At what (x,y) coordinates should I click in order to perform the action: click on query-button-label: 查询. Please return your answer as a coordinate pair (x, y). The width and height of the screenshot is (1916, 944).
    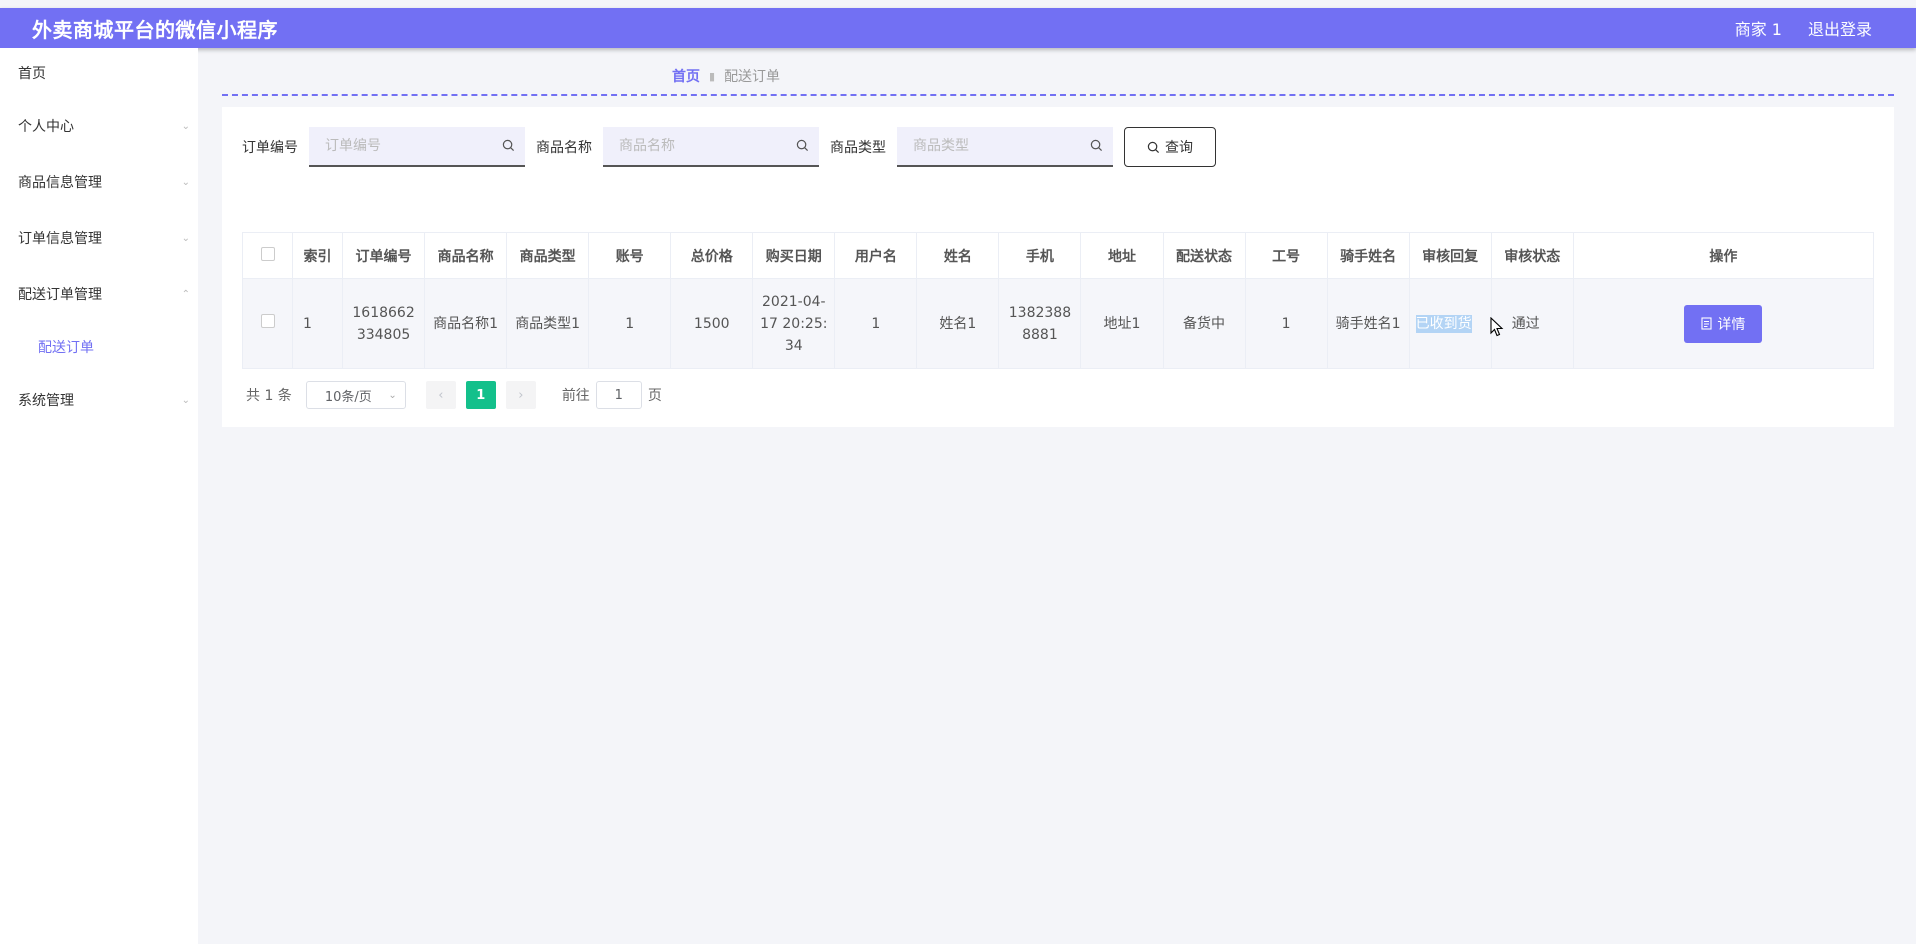
    Looking at the image, I should click on (1179, 148).